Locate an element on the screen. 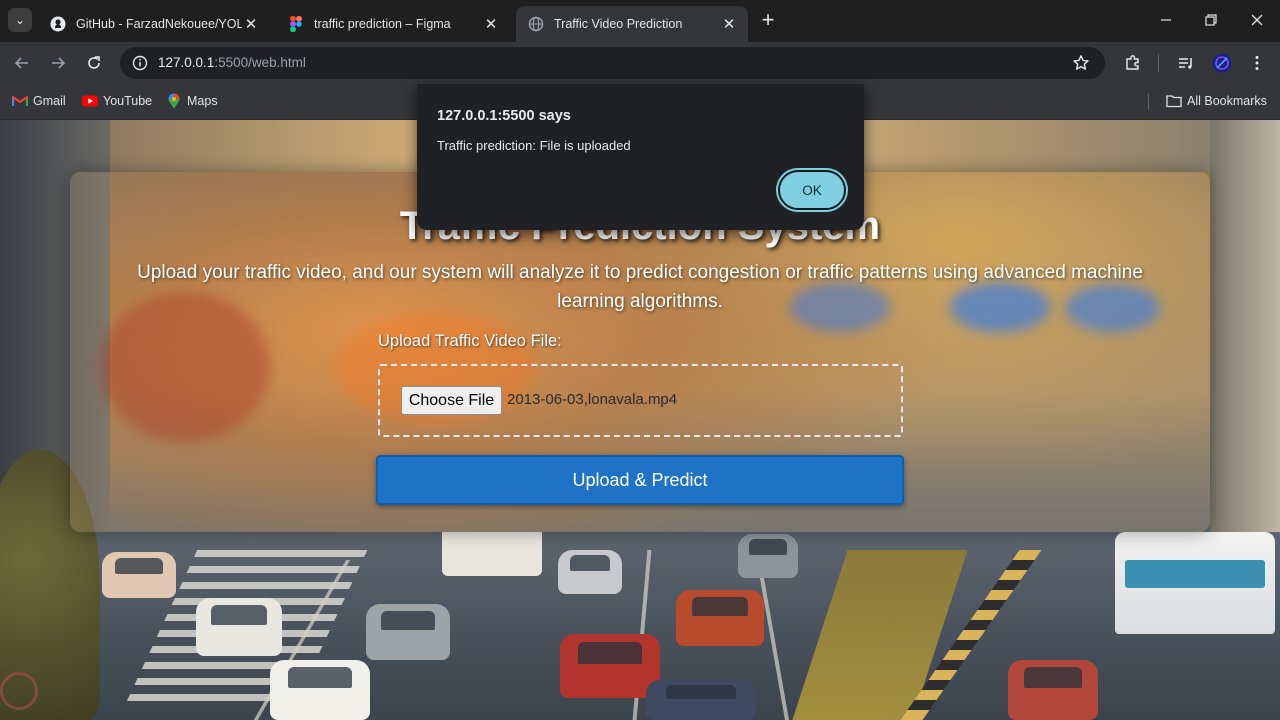 This screenshot has width=1280, height=720. selected-file-name: 2013-06-03,lonavala.mp4 is located at coordinates (592, 399).